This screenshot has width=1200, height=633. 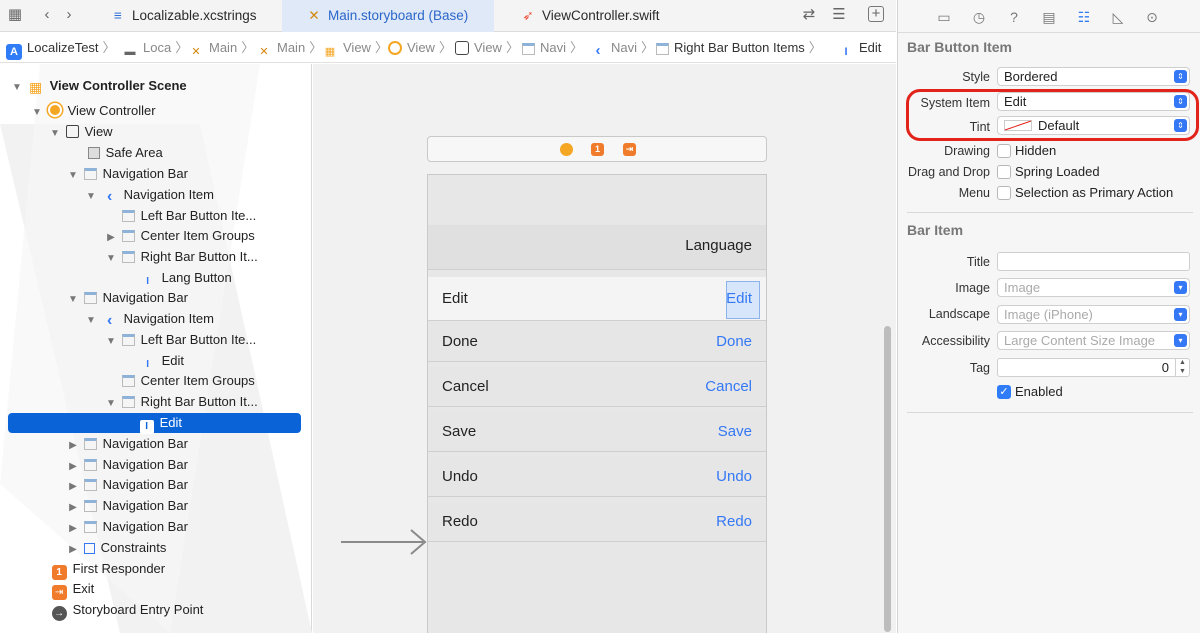 What do you see at coordinates (93, 111) in the screenshot?
I see `outline-view-controller: ▼ View Controller` at bounding box center [93, 111].